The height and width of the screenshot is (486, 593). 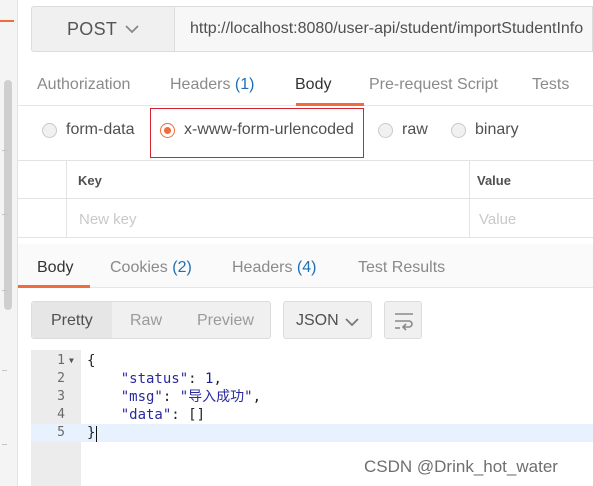 What do you see at coordinates (182, 267) in the screenshot?
I see `tab-count: (2)` at bounding box center [182, 267].